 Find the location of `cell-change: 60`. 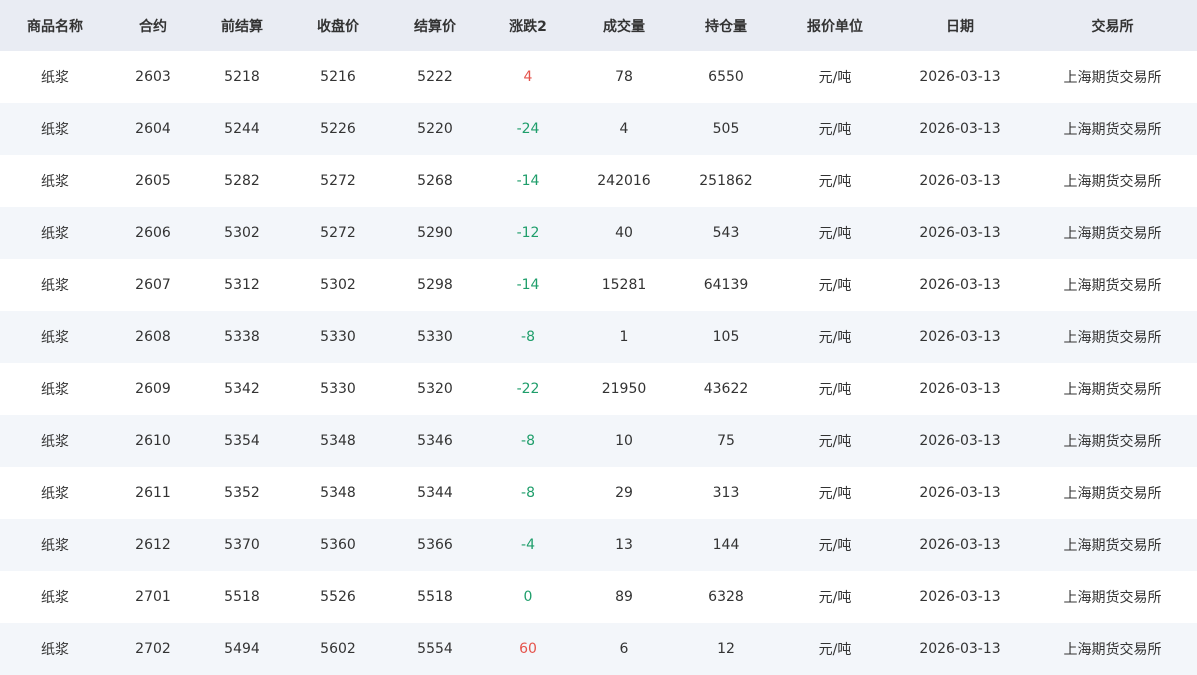

cell-change: 60 is located at coordinates (528, 649).